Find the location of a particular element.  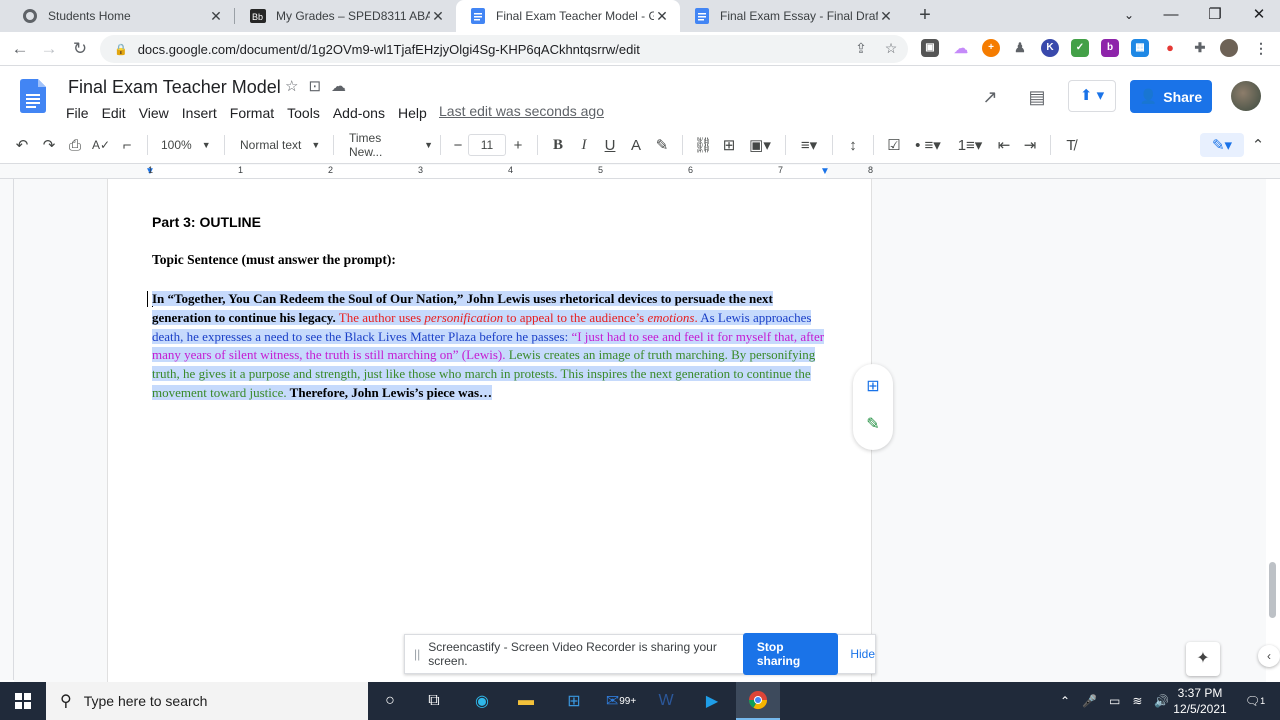

checklist-icon: ☑ is located at coordinates (894, 145).